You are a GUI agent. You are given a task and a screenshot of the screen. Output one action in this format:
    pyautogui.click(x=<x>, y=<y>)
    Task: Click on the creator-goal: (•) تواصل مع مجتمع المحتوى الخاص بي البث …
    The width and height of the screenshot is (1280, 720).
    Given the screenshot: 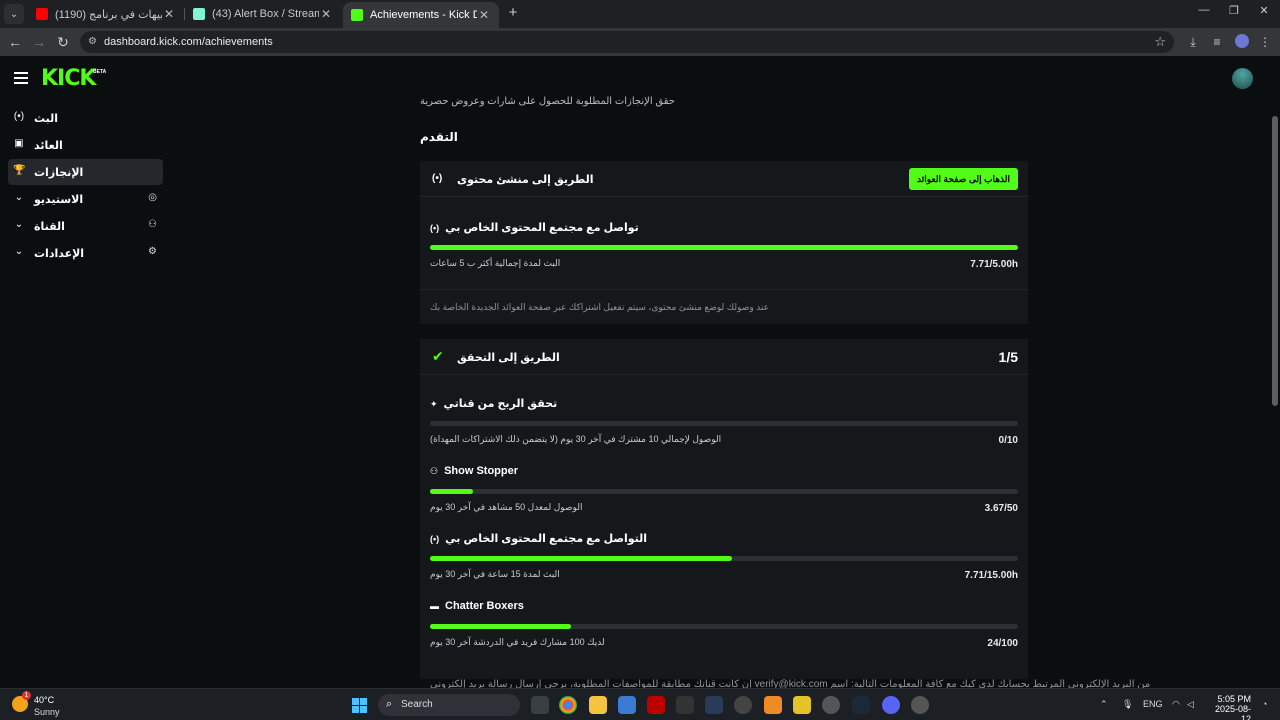 What is the action you would take?
    pyautogui.click(x=724, y=246)
    